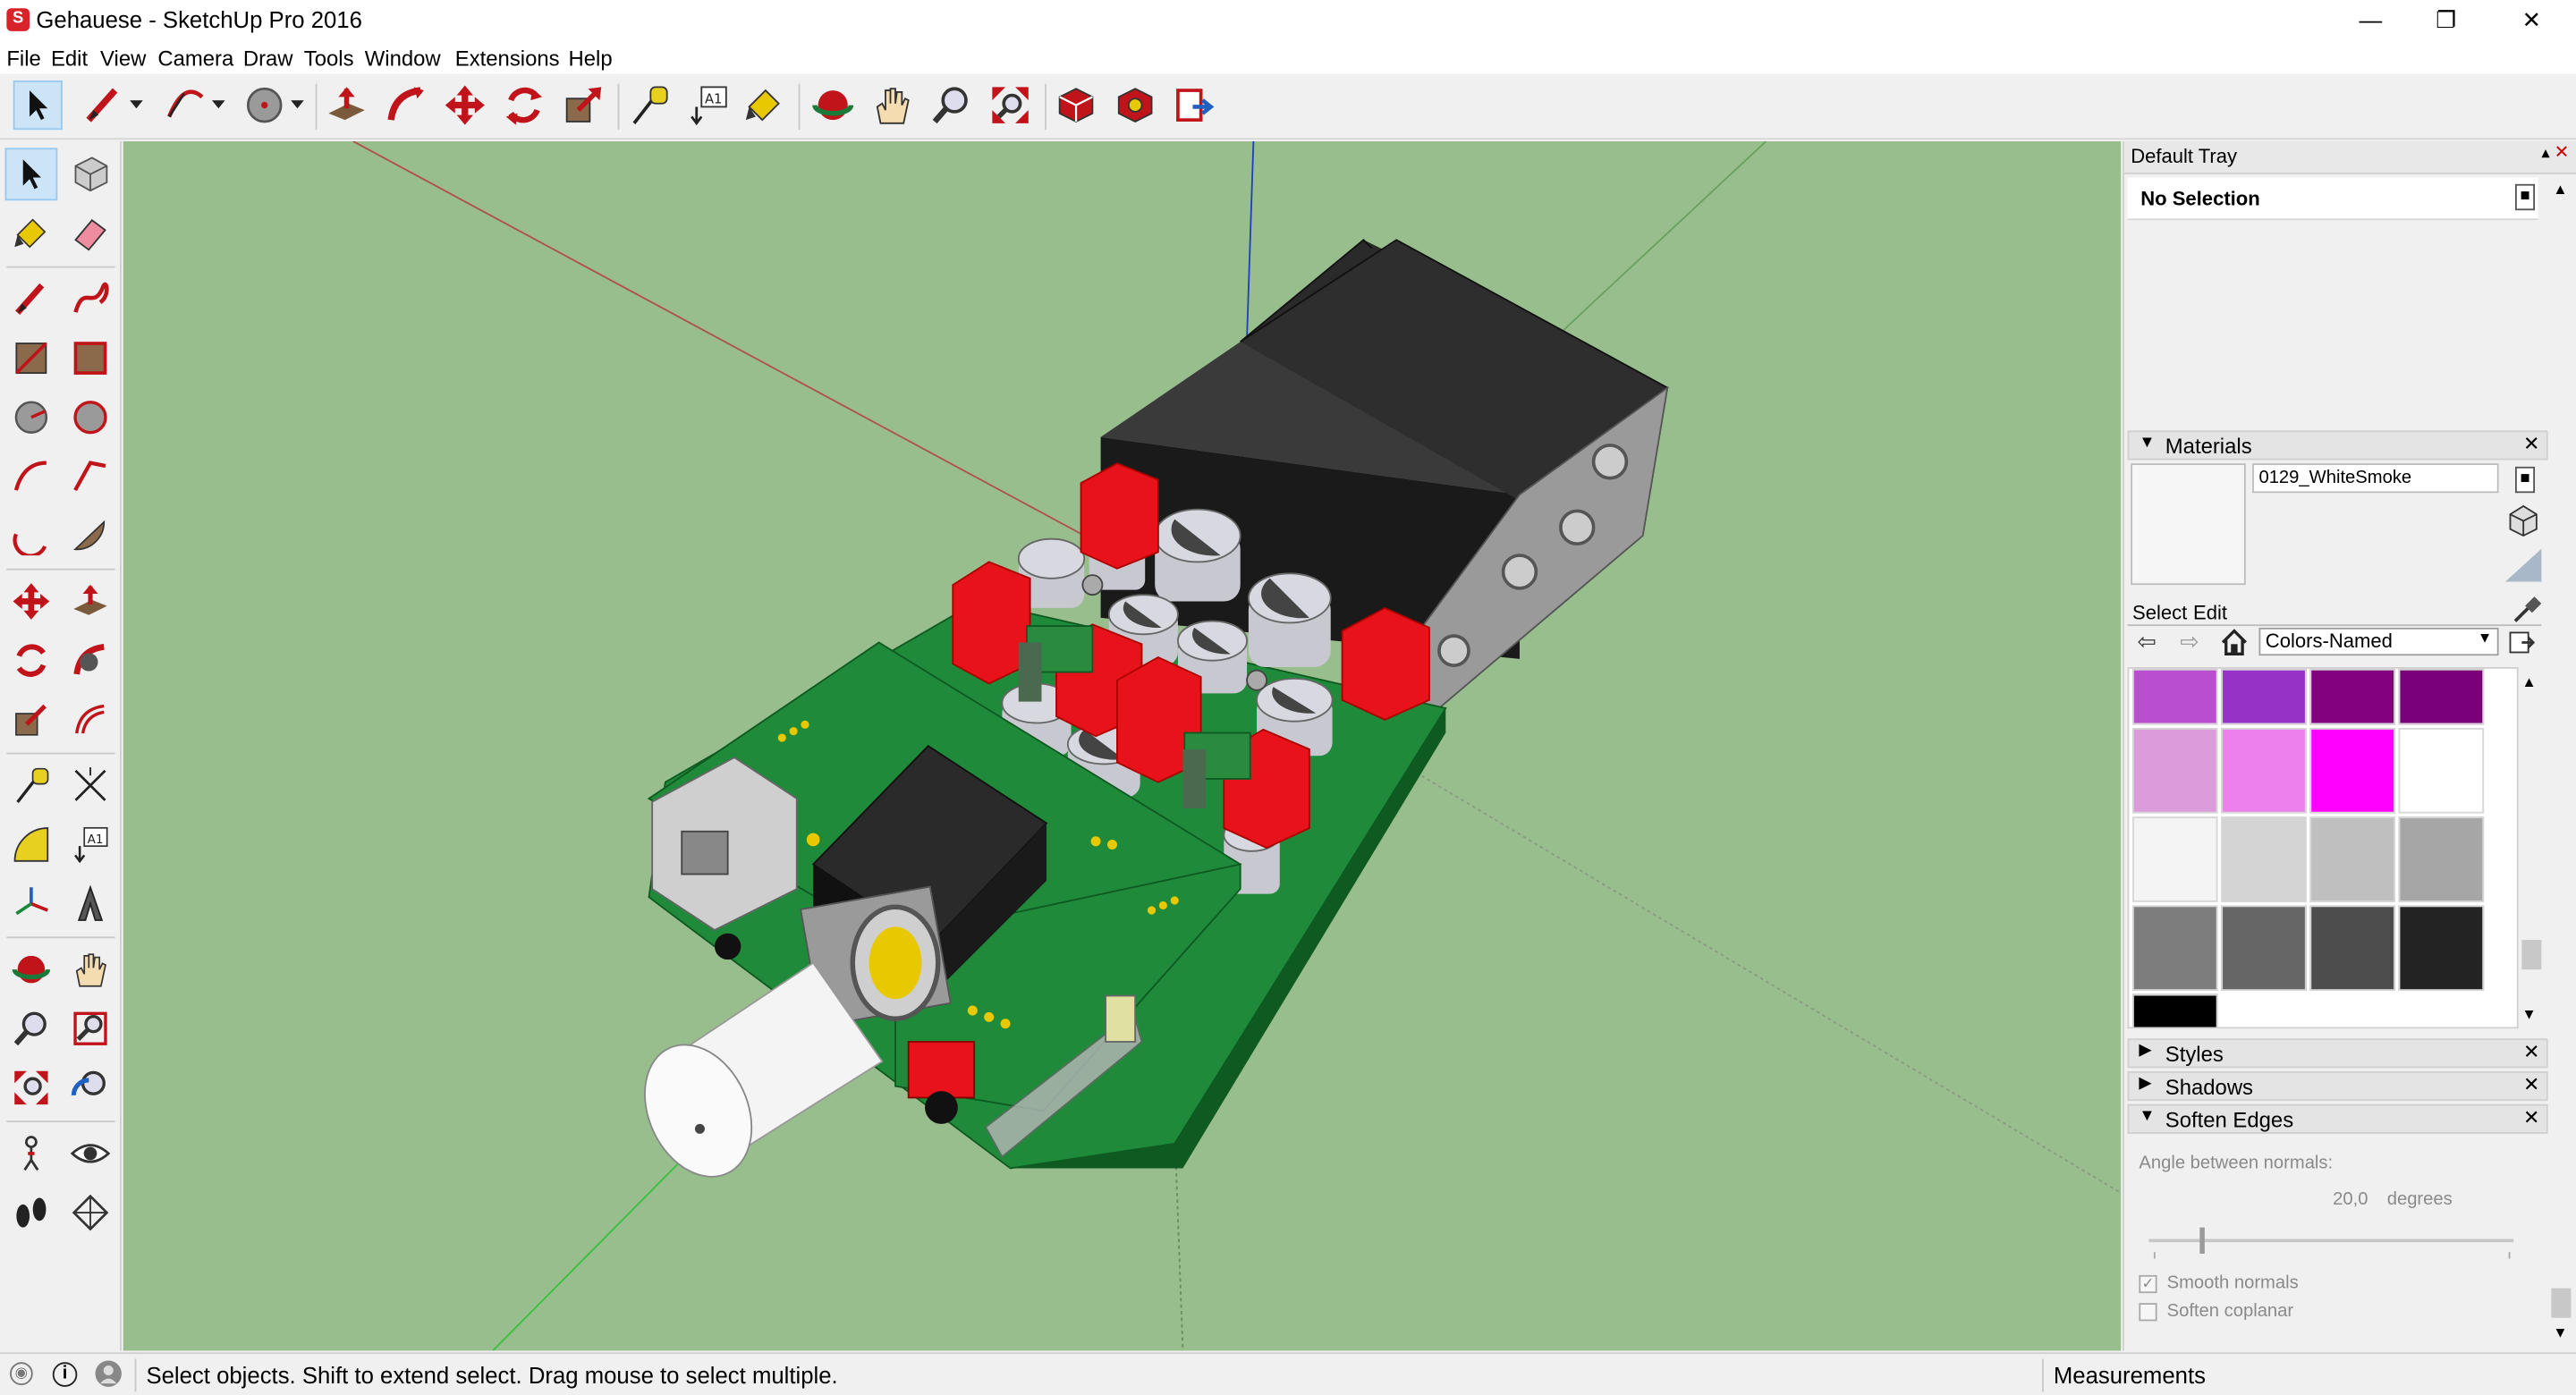 This screenshot has height=1395, width=2576. Describe the element at coordinates (31, 417) in the screenshot. I see `circle-icon` at that location.